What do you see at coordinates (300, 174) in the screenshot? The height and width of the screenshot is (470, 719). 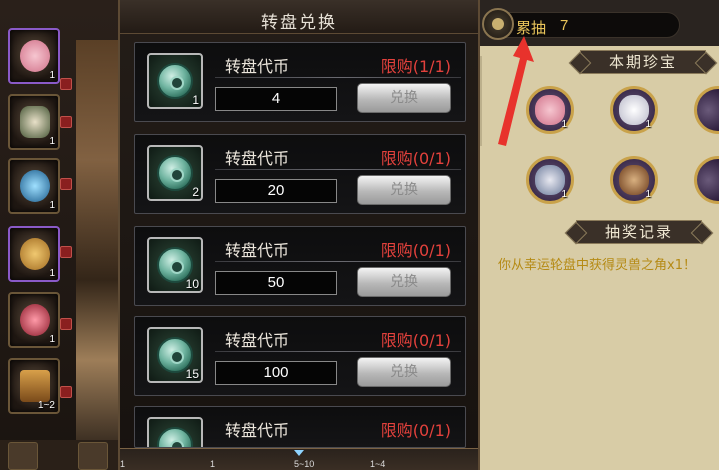 I see `exchange-row: 2 转盘代币 限购(0/1) 20 兑换` at bounding box center [300, 174].